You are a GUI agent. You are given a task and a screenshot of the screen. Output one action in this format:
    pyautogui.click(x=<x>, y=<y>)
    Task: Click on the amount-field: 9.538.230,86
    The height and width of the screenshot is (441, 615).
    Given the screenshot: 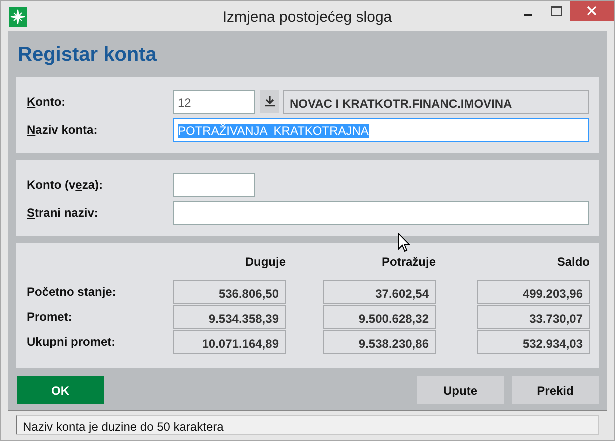 What is the action you would take?
    pyautogui.click(x=379, y=342)
    